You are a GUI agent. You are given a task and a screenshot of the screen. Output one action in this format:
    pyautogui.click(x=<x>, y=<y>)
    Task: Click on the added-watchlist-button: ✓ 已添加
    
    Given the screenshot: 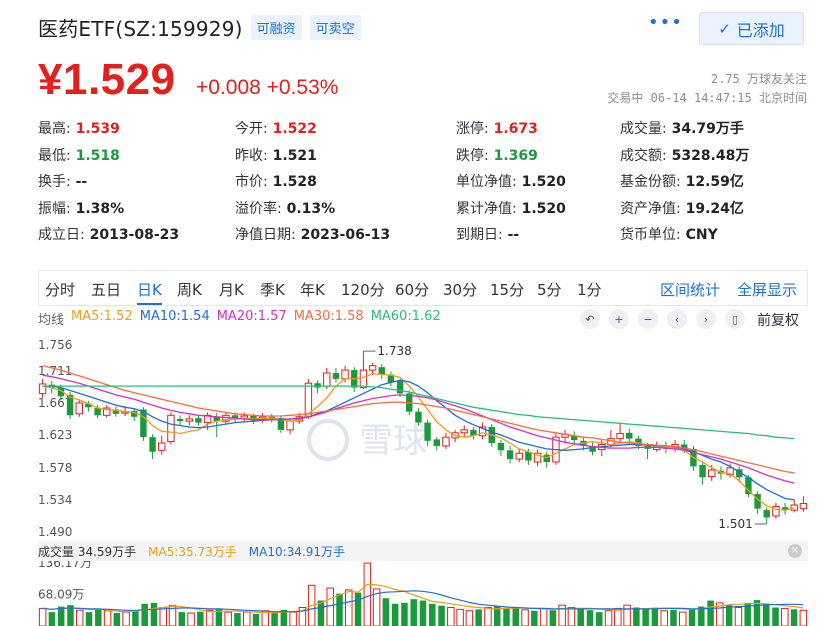 What is the action you would take?
    pyautogui.click(x=751, y=28)
    